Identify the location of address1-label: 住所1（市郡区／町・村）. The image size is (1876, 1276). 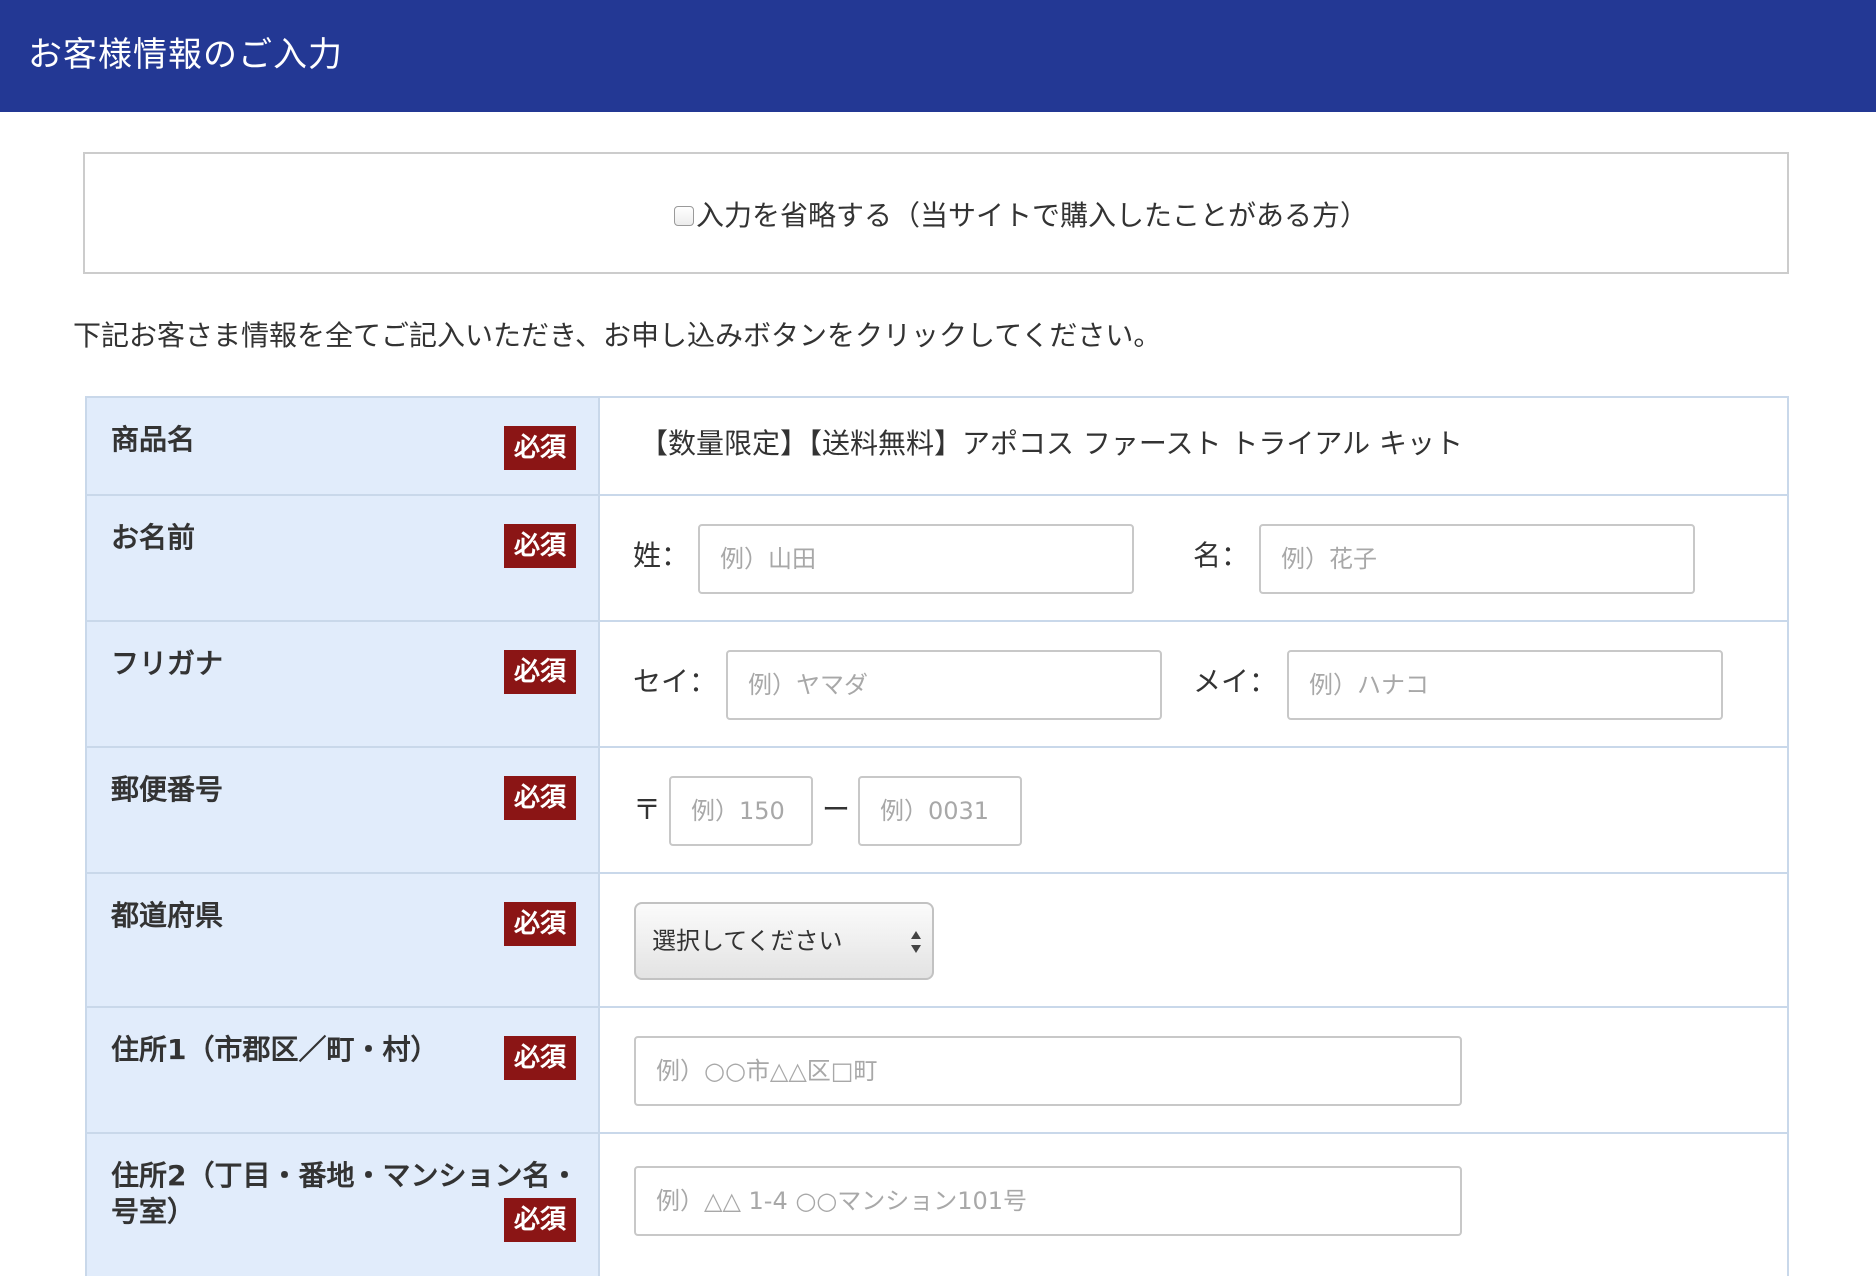
(275, 1049).